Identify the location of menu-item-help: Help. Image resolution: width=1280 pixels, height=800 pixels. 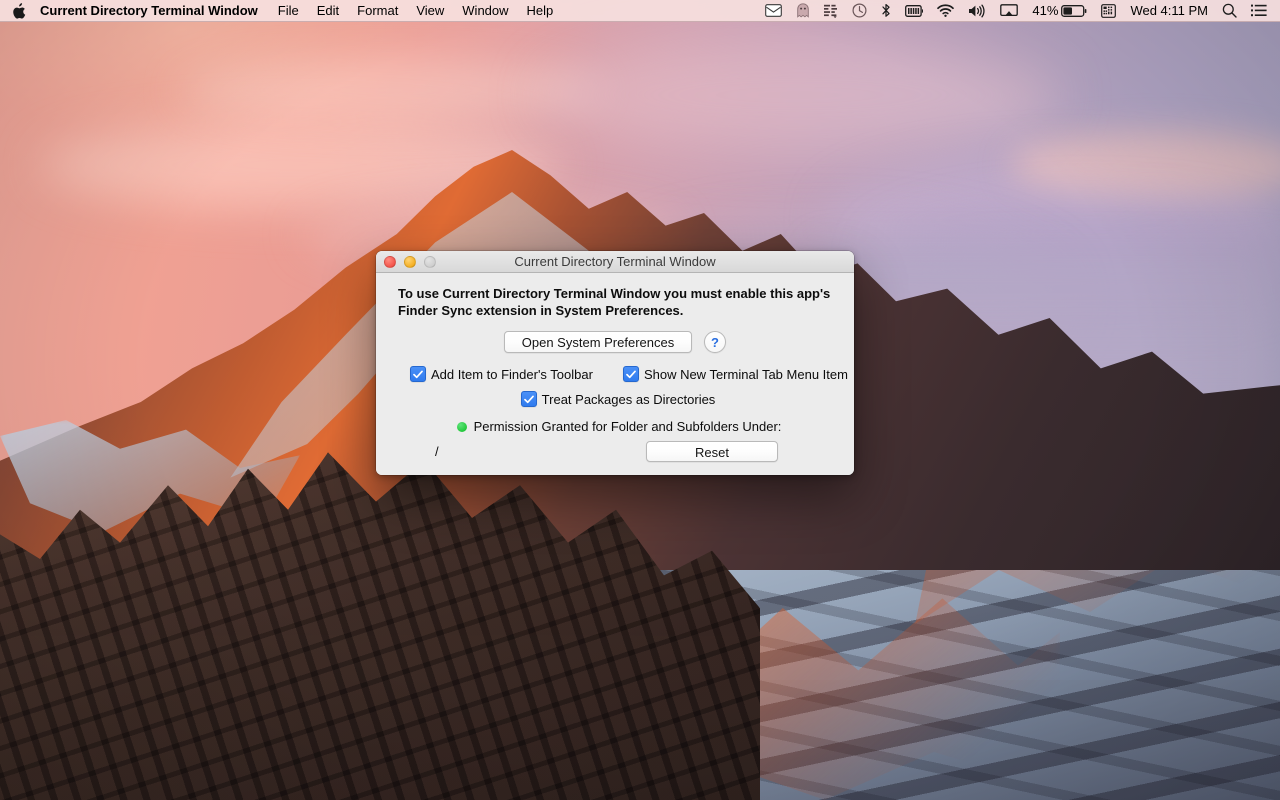
(540, 11).